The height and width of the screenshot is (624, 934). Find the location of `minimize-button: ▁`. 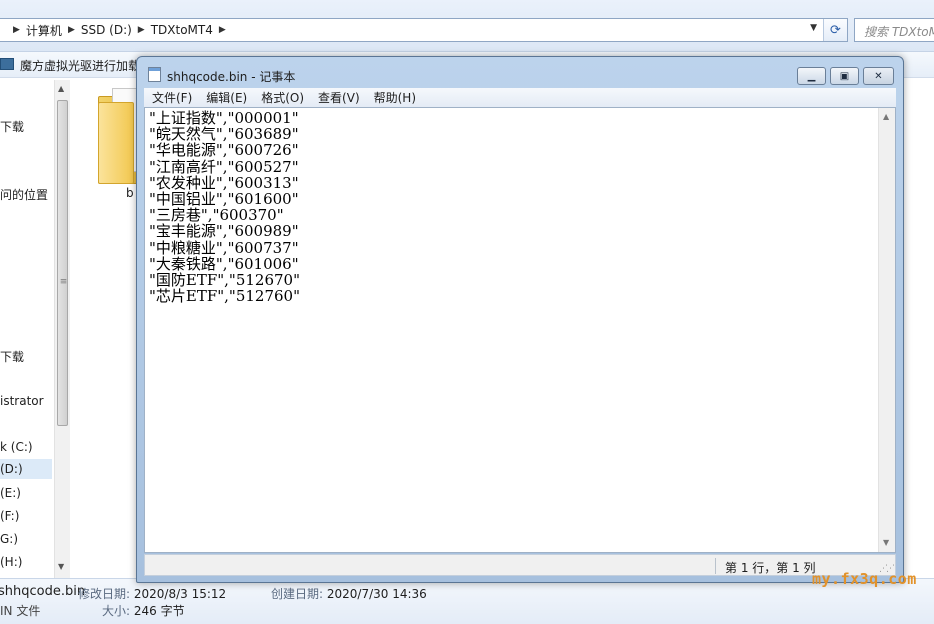

minimize-button: ▁ is located at coordinates (811, 76).